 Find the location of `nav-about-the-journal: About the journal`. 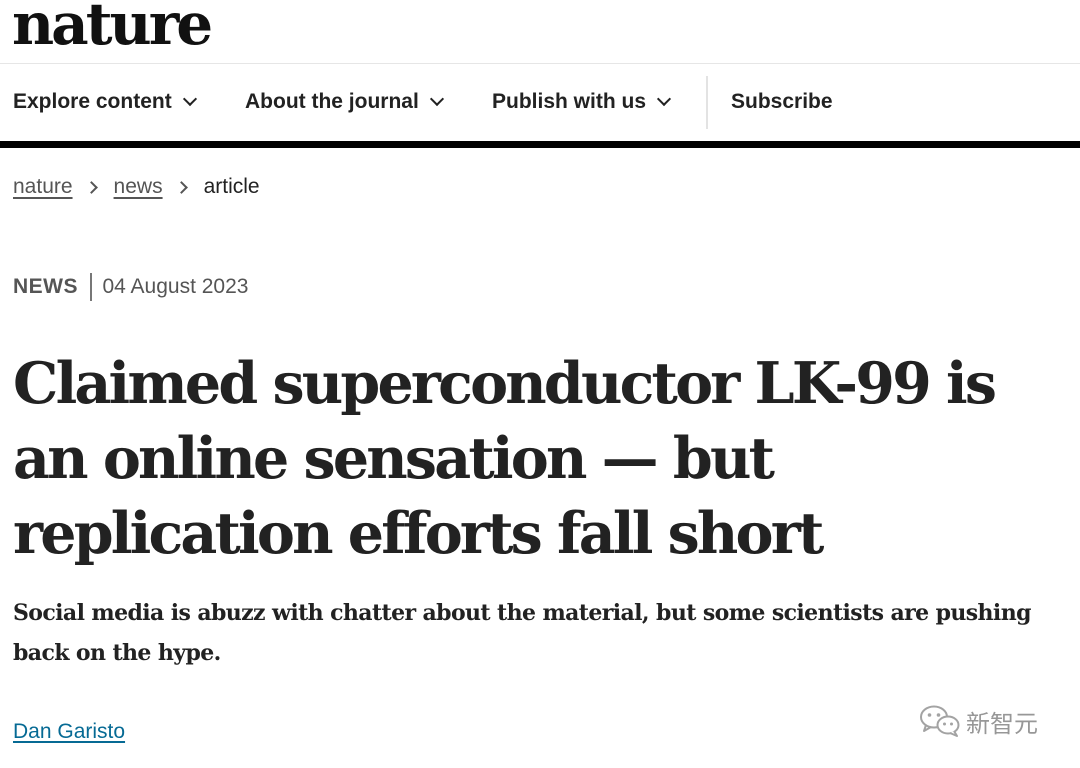

nav-about-the-journal: About the journal is located at coordinates (344, 102).